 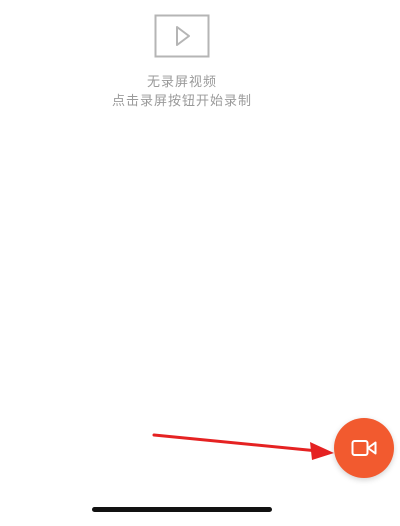 I want to click on video-camera-icon, so click(x=364, y=448).